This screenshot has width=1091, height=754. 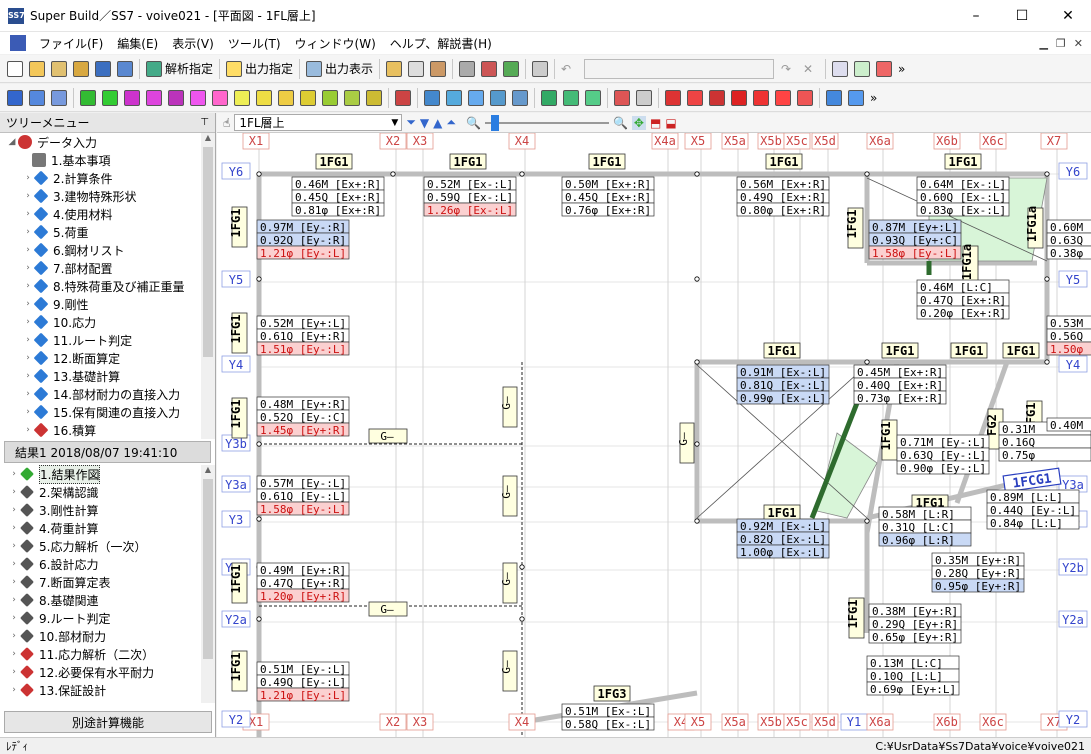 I want to click on beam-icon, so click(x=110, y=98).